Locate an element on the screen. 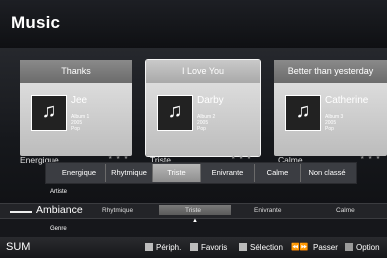  hint-passer: Passer is located at coordinates (325, 247).